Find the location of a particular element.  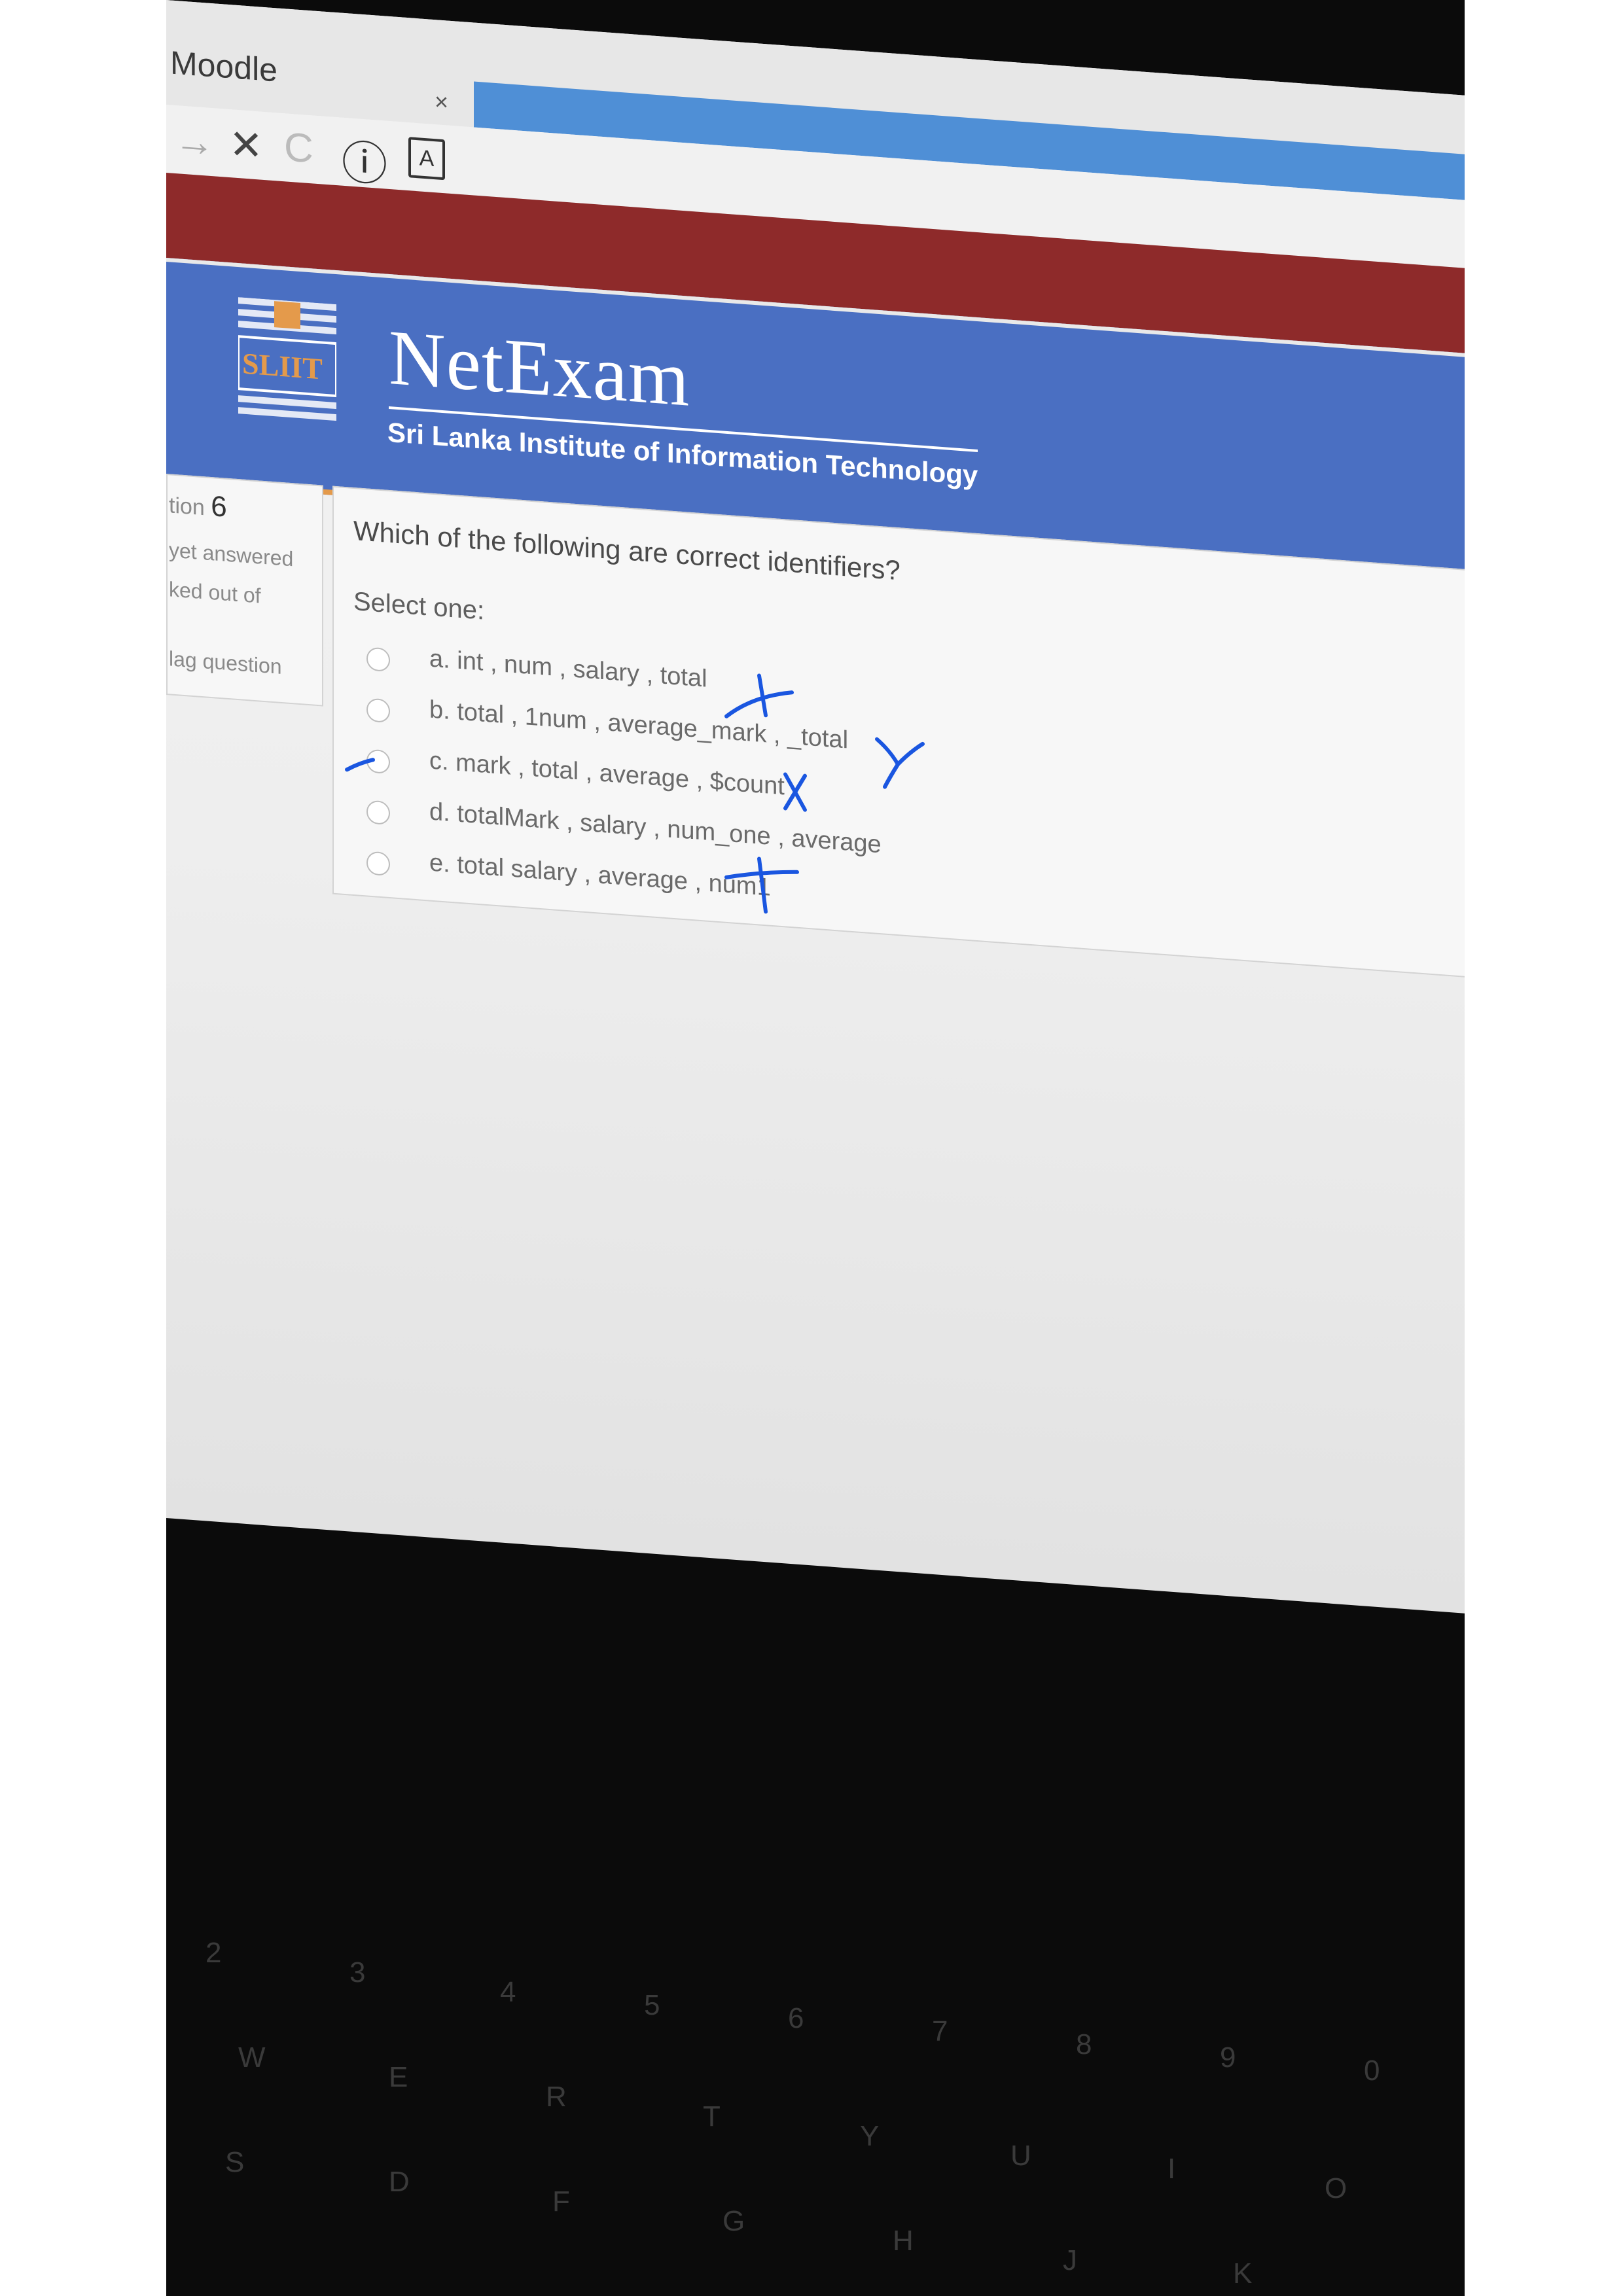

key: G is located at coordinates (733, 2221).